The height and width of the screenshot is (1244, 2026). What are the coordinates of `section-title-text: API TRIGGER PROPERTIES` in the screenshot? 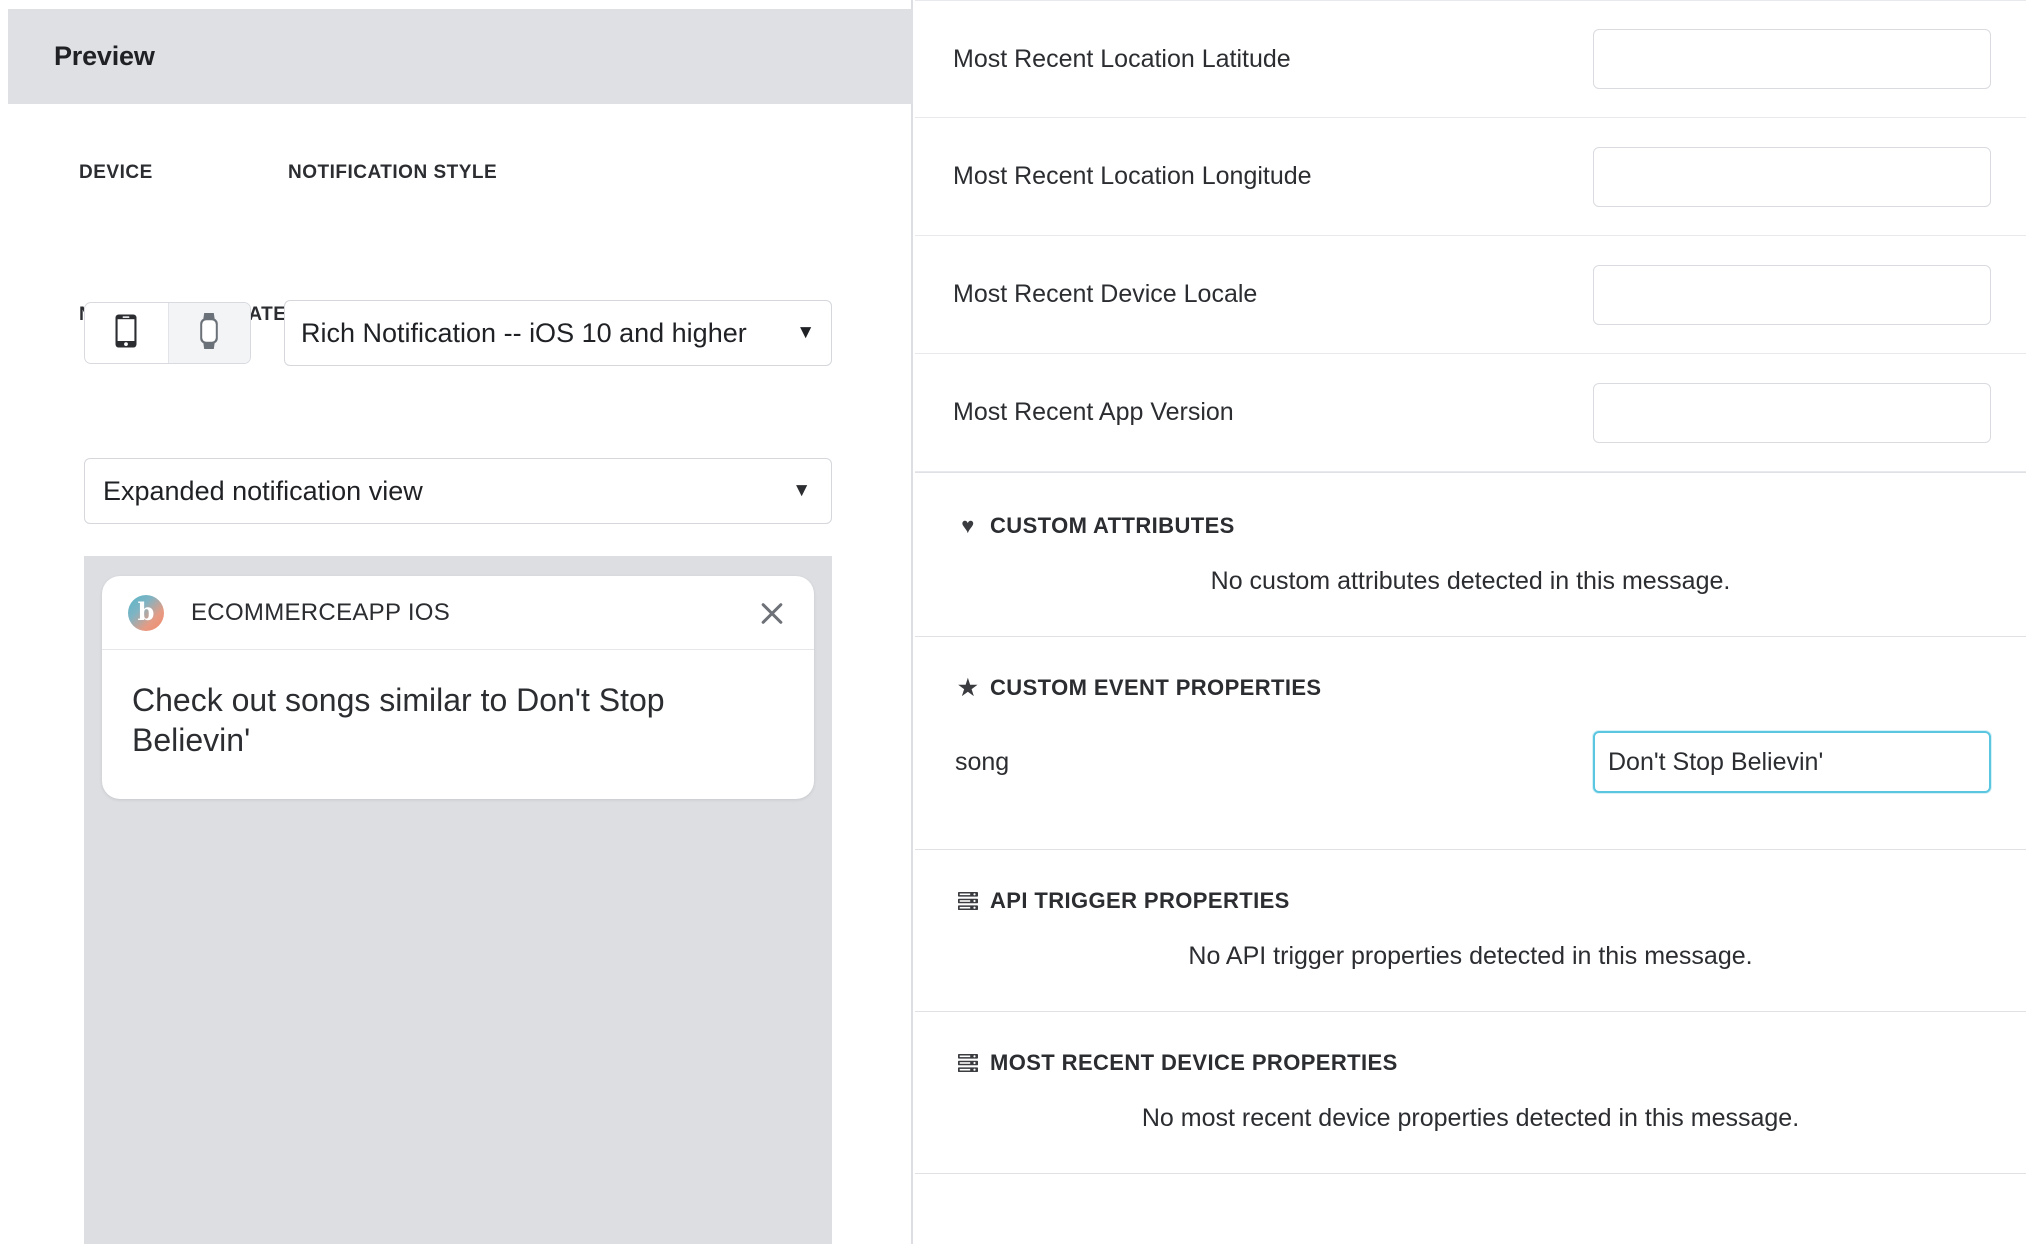 It's located at (1140, 900).